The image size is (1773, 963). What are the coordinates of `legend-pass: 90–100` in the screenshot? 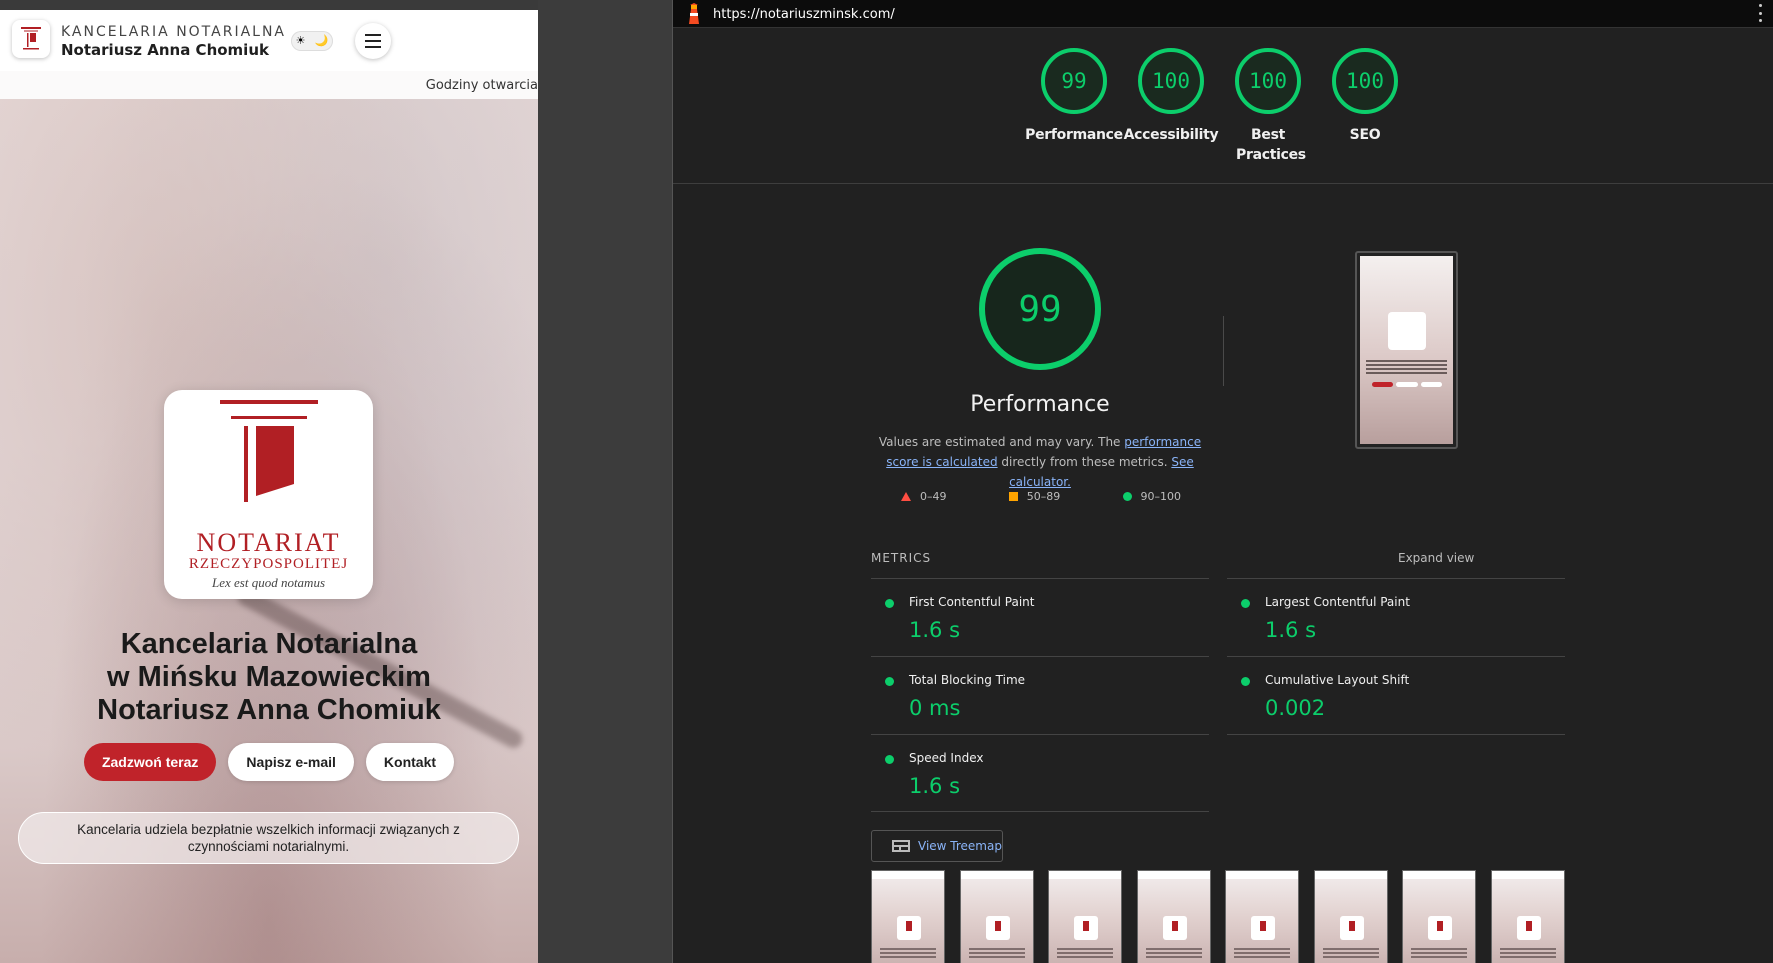 It's located at (1151, 496).